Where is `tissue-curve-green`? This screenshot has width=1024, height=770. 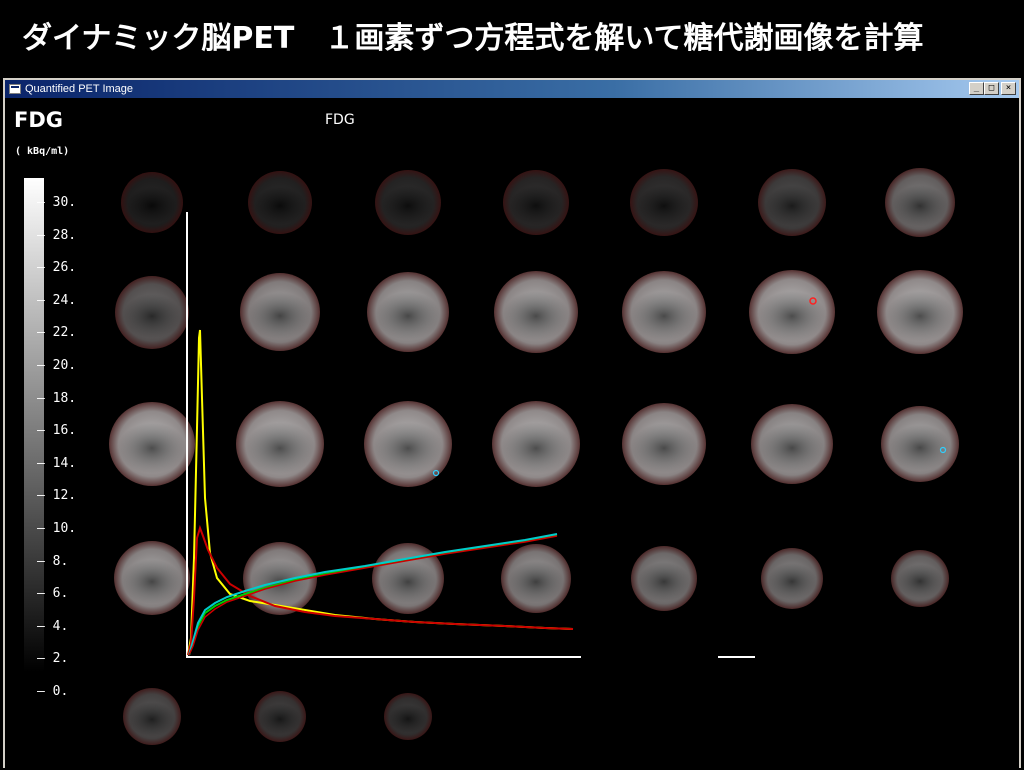 tissue-curve-green is located at coordinates (373, 595).